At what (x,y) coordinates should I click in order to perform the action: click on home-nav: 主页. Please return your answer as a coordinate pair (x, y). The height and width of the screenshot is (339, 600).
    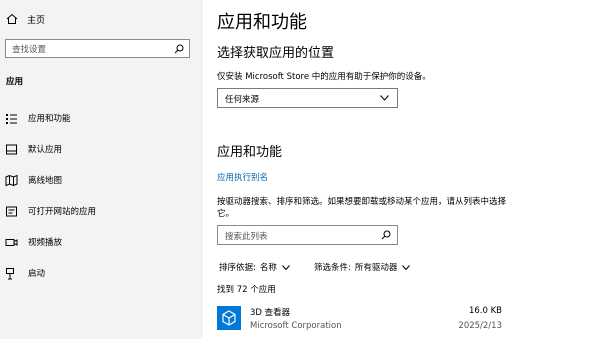
    Looking at the image, I should click on (25, 19).